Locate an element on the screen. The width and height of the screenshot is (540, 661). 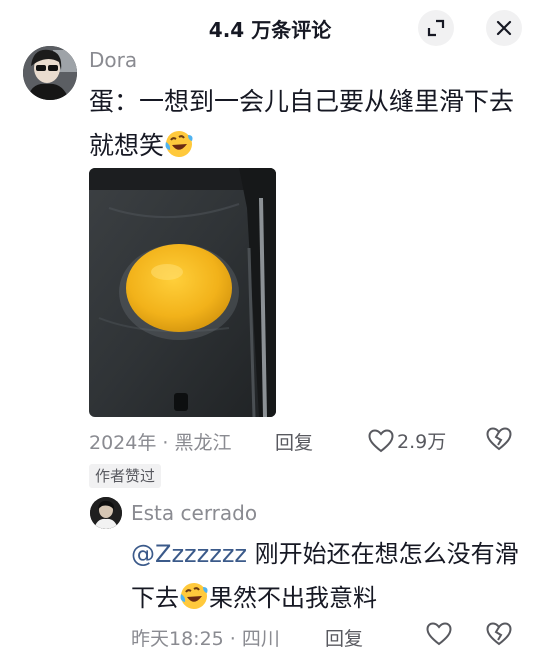
comment-text: 蛋：一想到一会儿自己要从缝里滑下去就想笑 is located at coordinates (304, 124).